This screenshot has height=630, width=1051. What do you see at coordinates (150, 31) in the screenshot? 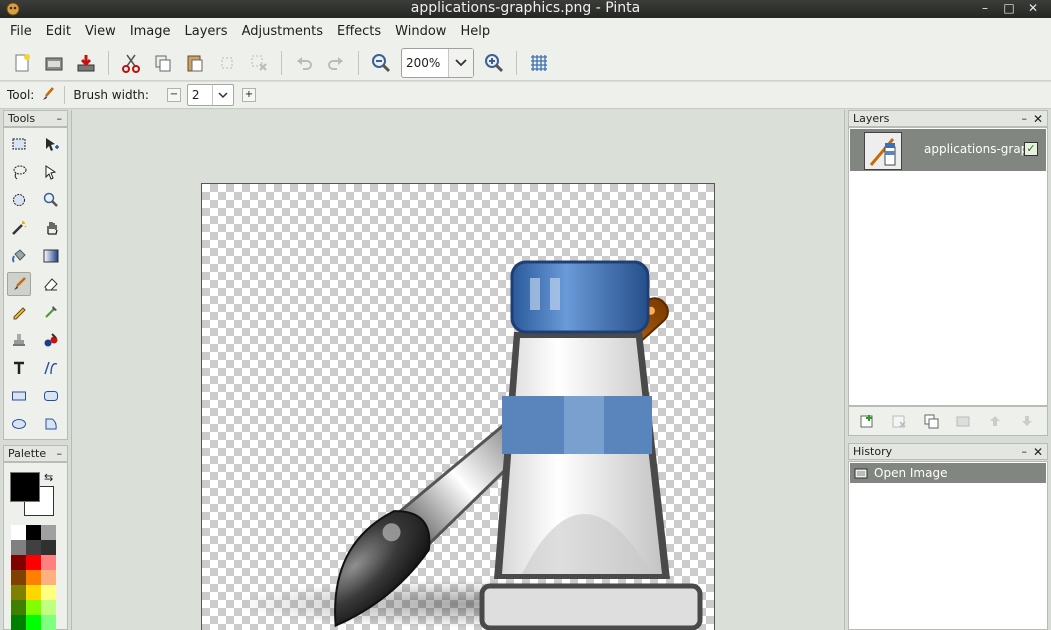
I see `menu-image: Image` at bounding box center [150, 31].